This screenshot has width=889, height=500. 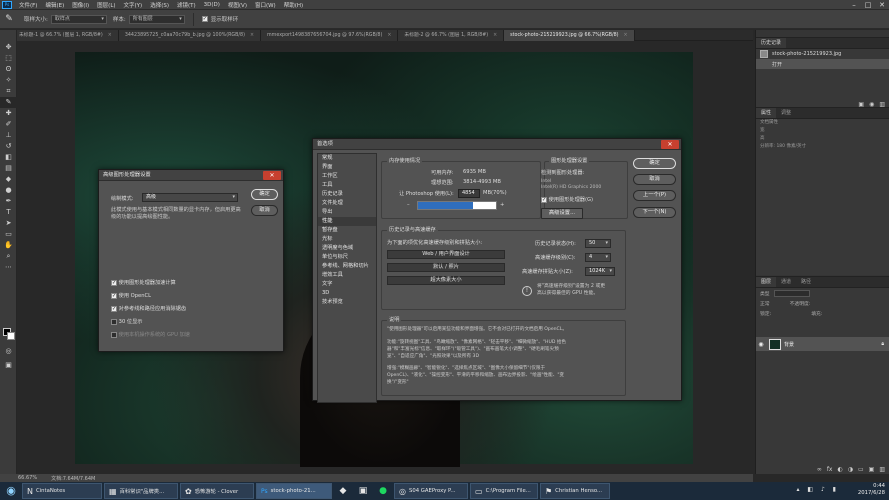 What do you see at coordinates (8, 179) in the screenshot?
I see `blur-tool-icon: ◆` at bounding box center [8, 179].